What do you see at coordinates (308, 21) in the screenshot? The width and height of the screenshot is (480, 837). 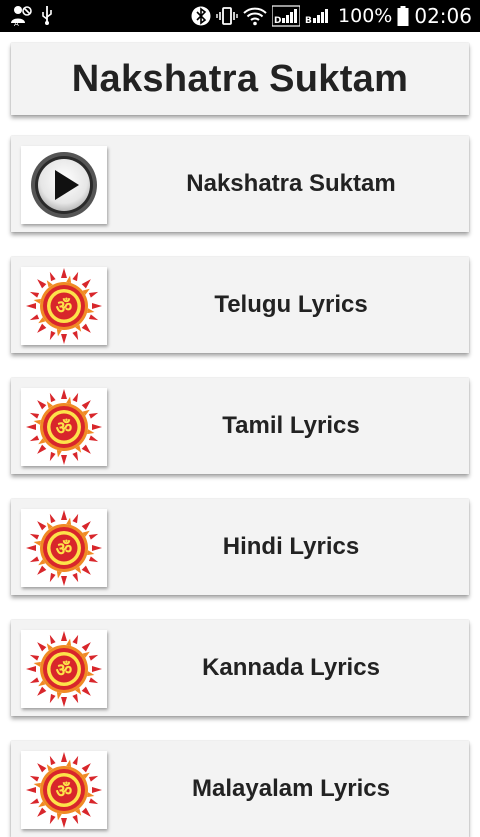 I see `svg-text: B` at bounding box center [308, 21].